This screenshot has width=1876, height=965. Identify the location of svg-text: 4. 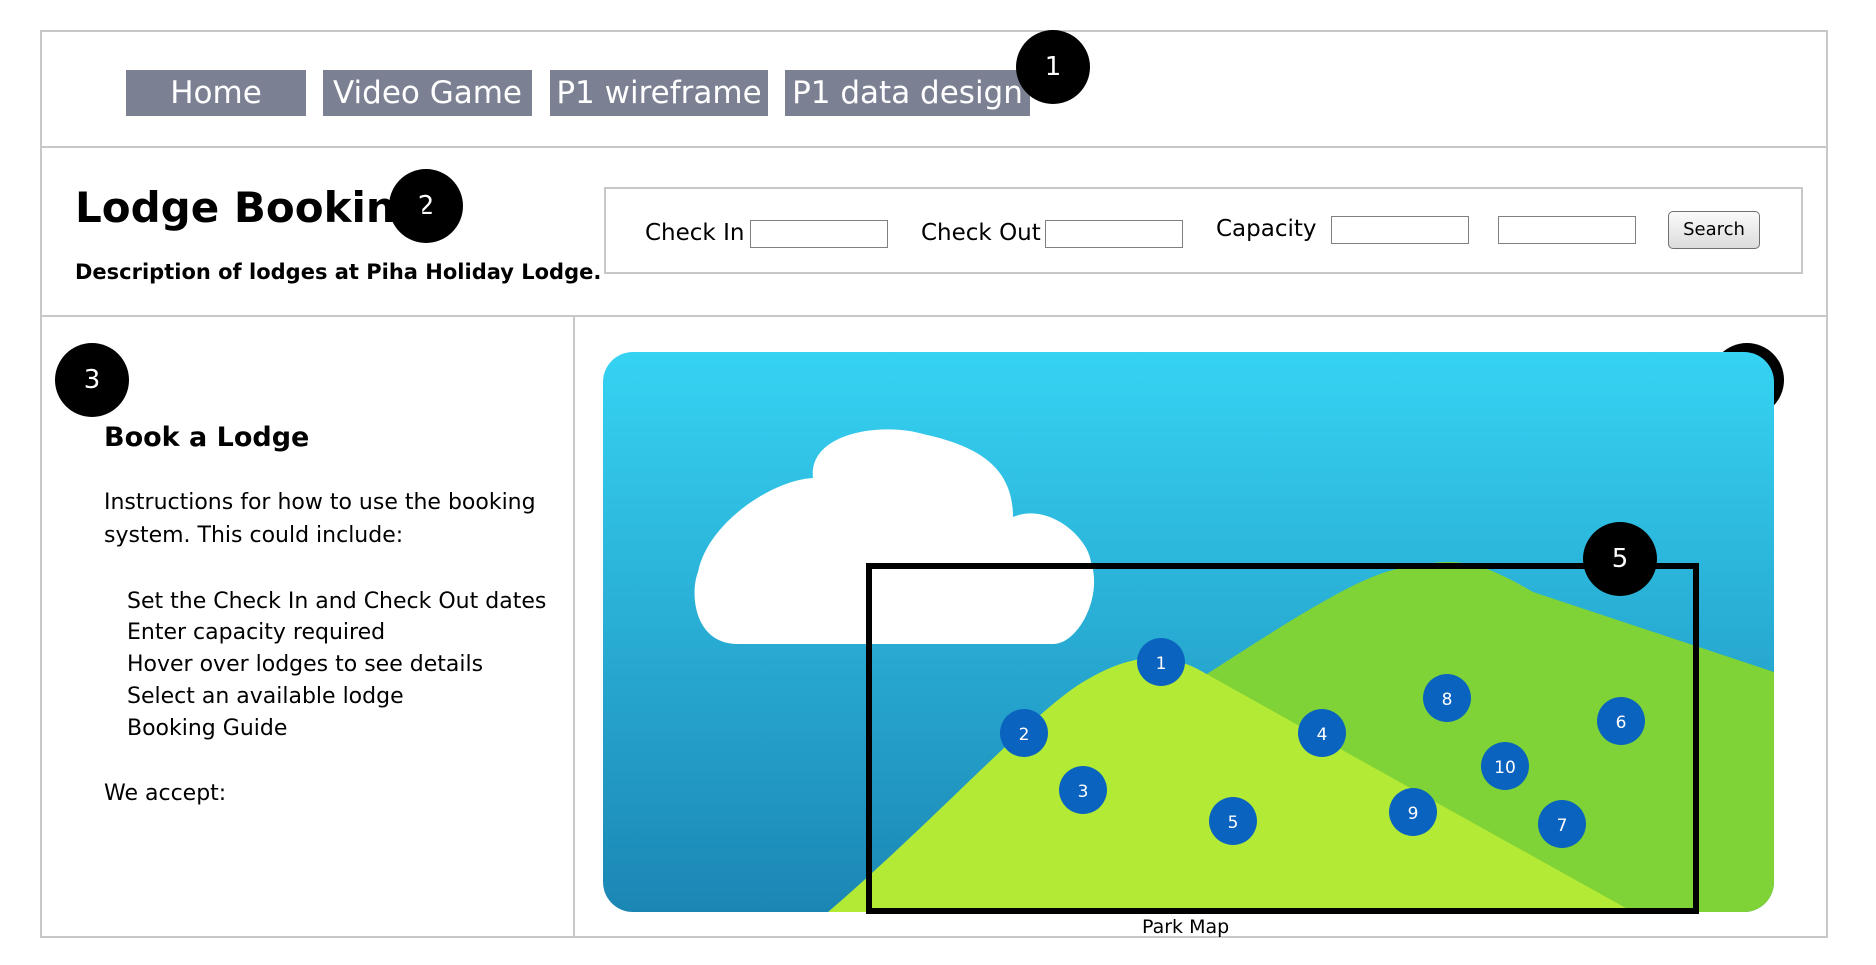
(1322, 735).